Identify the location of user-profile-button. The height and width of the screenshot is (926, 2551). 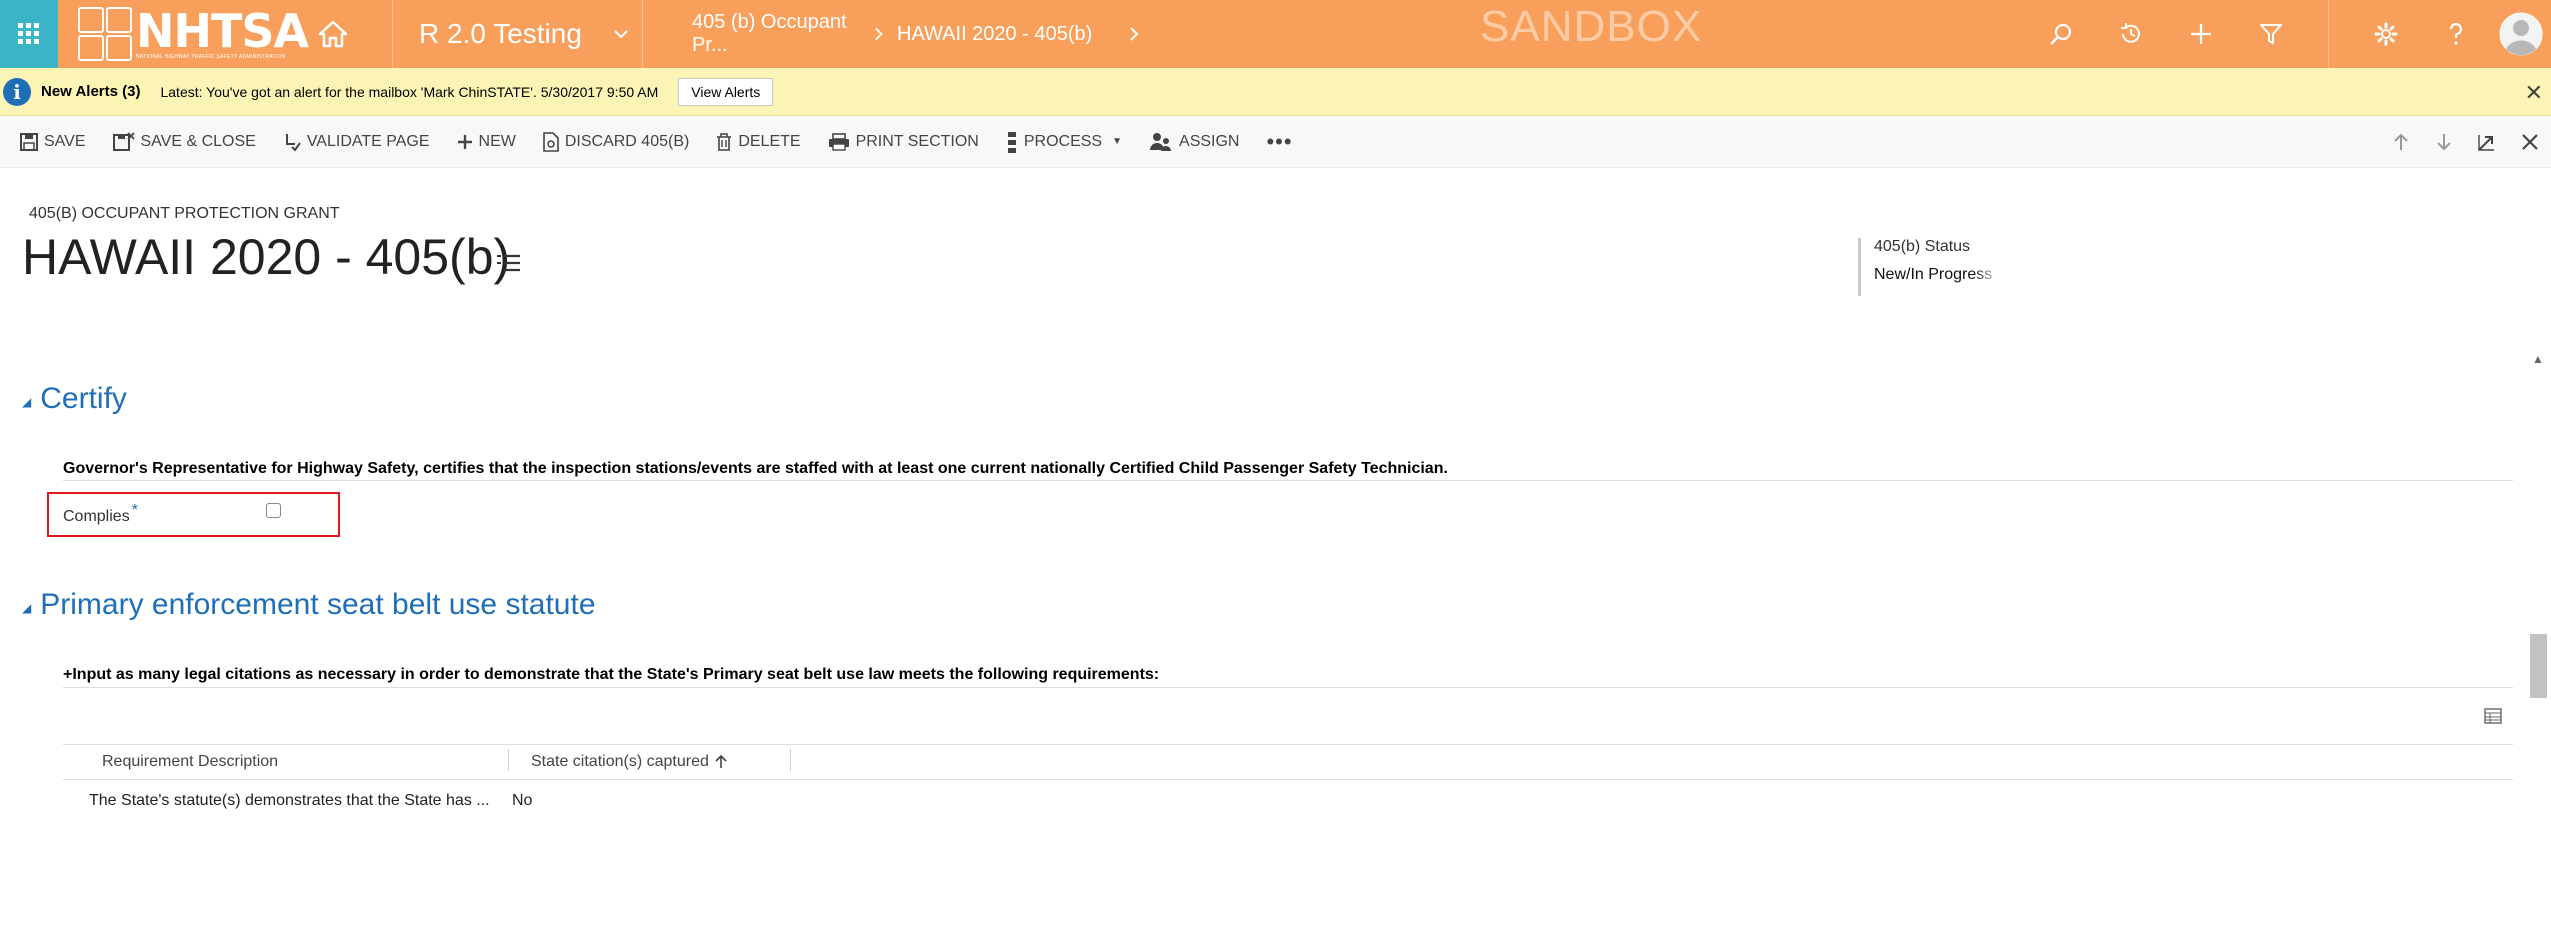
(2521, 34).